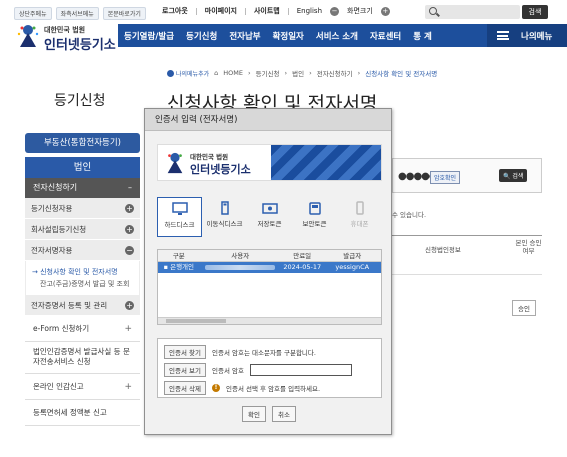 The image size is (567, 457). What do you see at coordinates (185, 387) in the screenshot?
I see `delete-certificate-button: 인증서 삭제` at bounding box center [185, 387].